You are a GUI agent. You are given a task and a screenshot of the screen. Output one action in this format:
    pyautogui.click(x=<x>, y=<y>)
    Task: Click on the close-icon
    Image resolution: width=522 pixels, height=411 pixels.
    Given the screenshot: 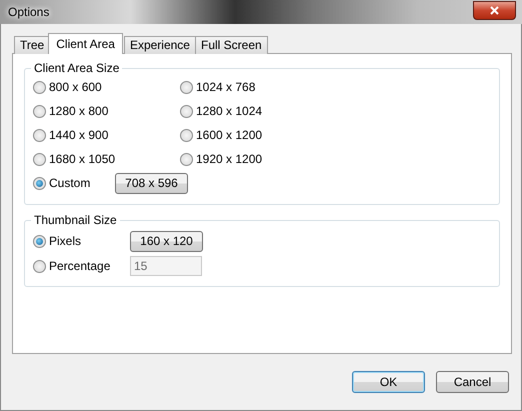 What is the action you would take?
    pyautogui.click(x=494, y=11)
    